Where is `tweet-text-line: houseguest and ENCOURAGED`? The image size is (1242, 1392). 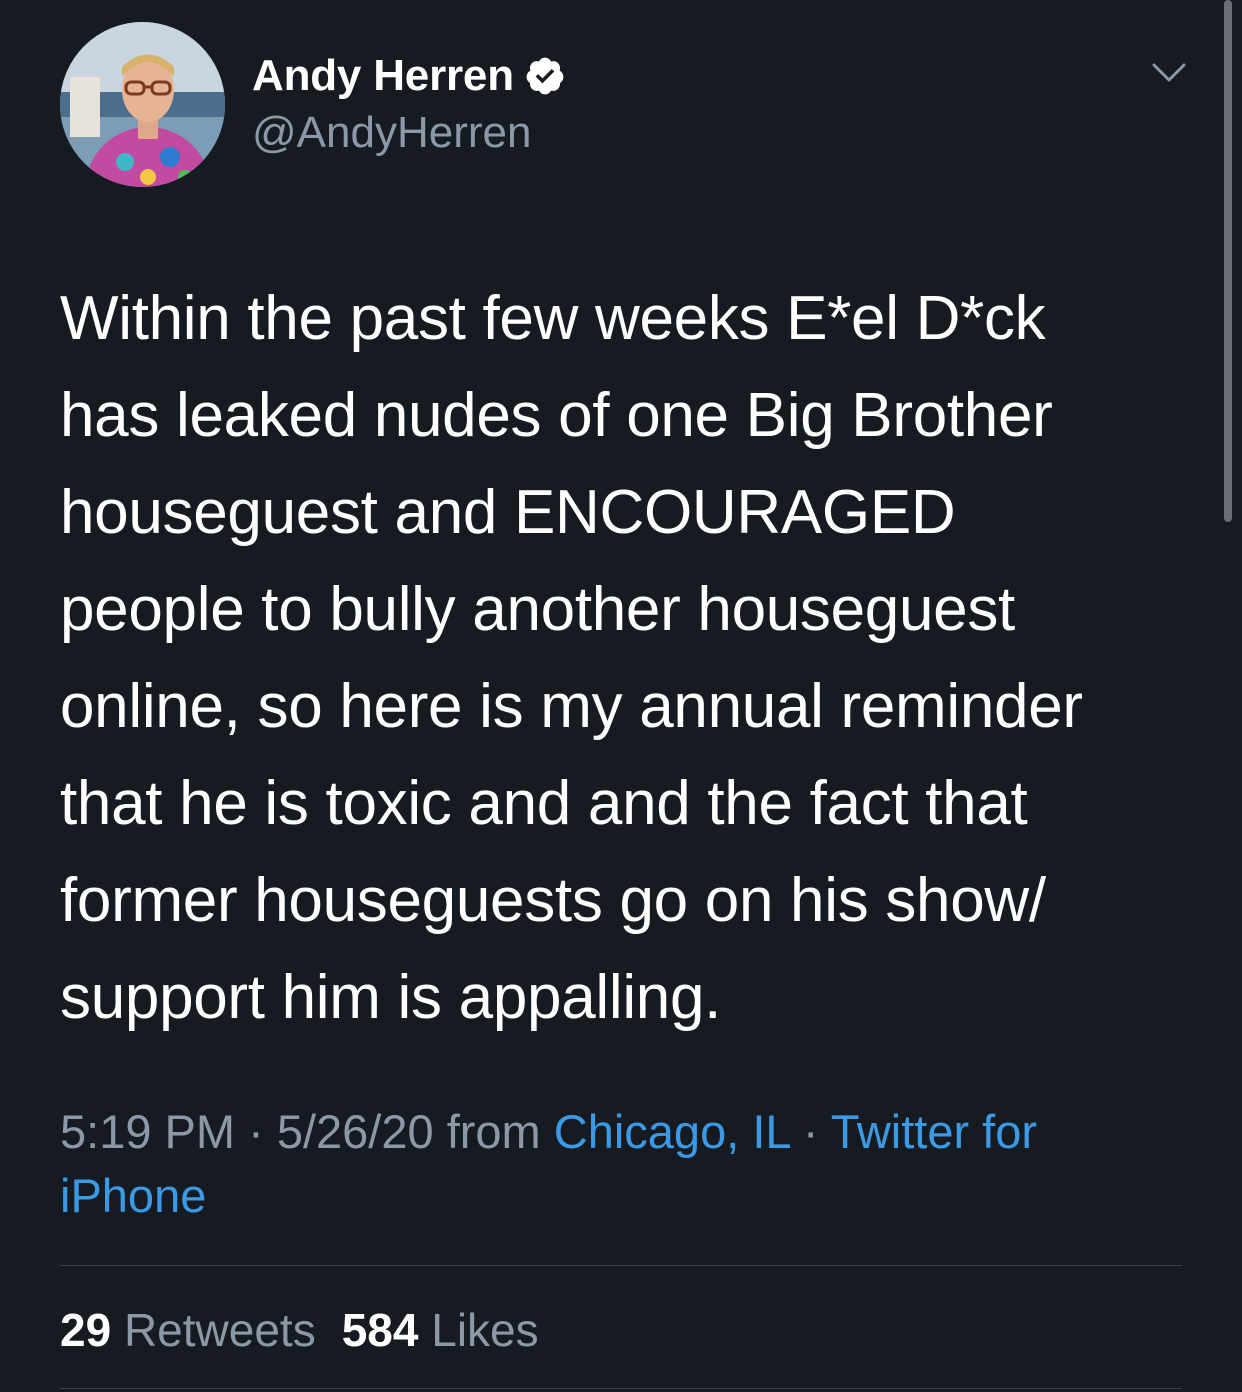
tweet-text-line: houseguest and ENCOURAGED is located at coordinates (508, 512).